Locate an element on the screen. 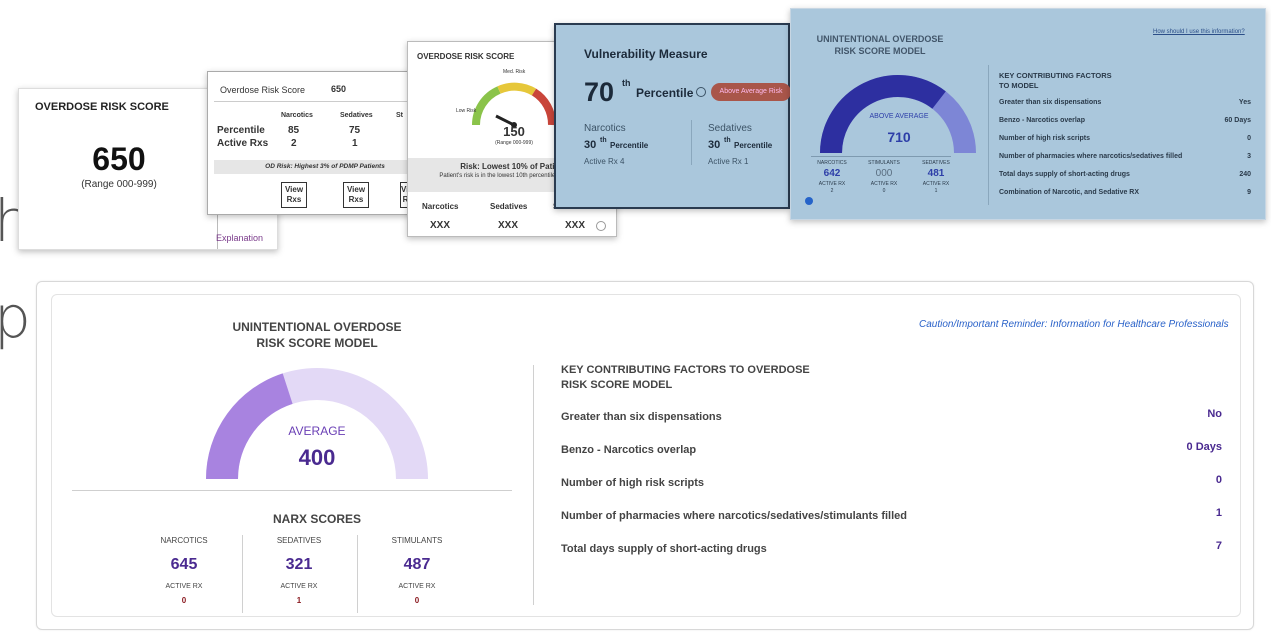 Image resolution: width=1271 pixels, height=635 pixels. gauge-value: 400 is located at coordinates (317, 457).